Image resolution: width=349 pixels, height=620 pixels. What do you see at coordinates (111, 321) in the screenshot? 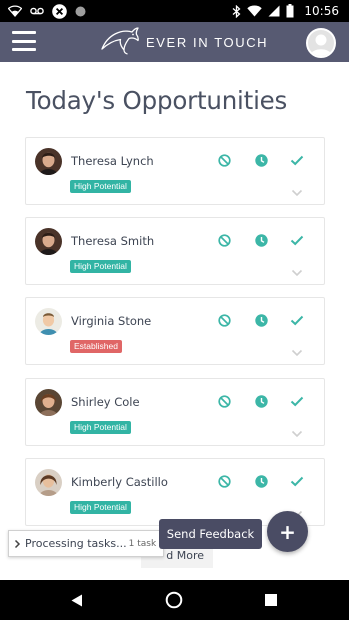
I see `contact-name: Virginia Stone` at bounding box center [111, 321].